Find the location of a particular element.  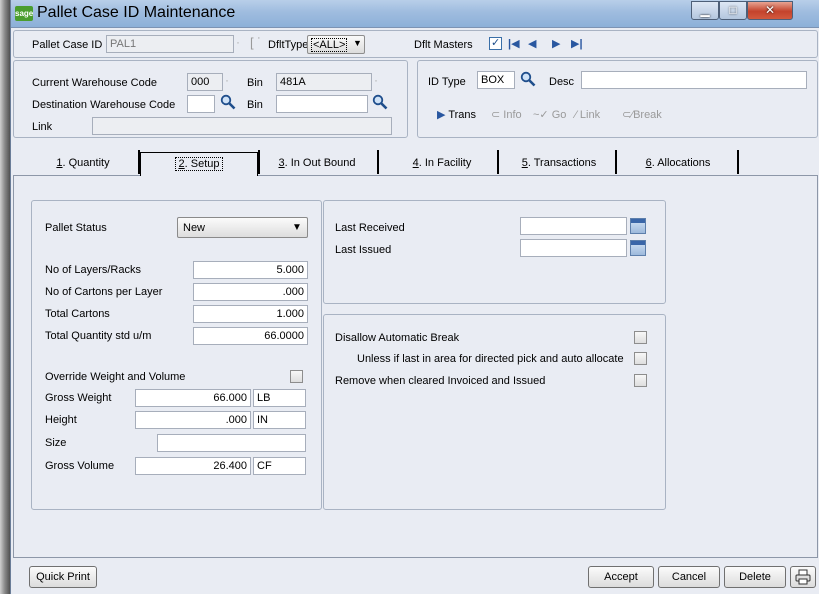

link-action-label: Link is located at coordinates (590, 115).